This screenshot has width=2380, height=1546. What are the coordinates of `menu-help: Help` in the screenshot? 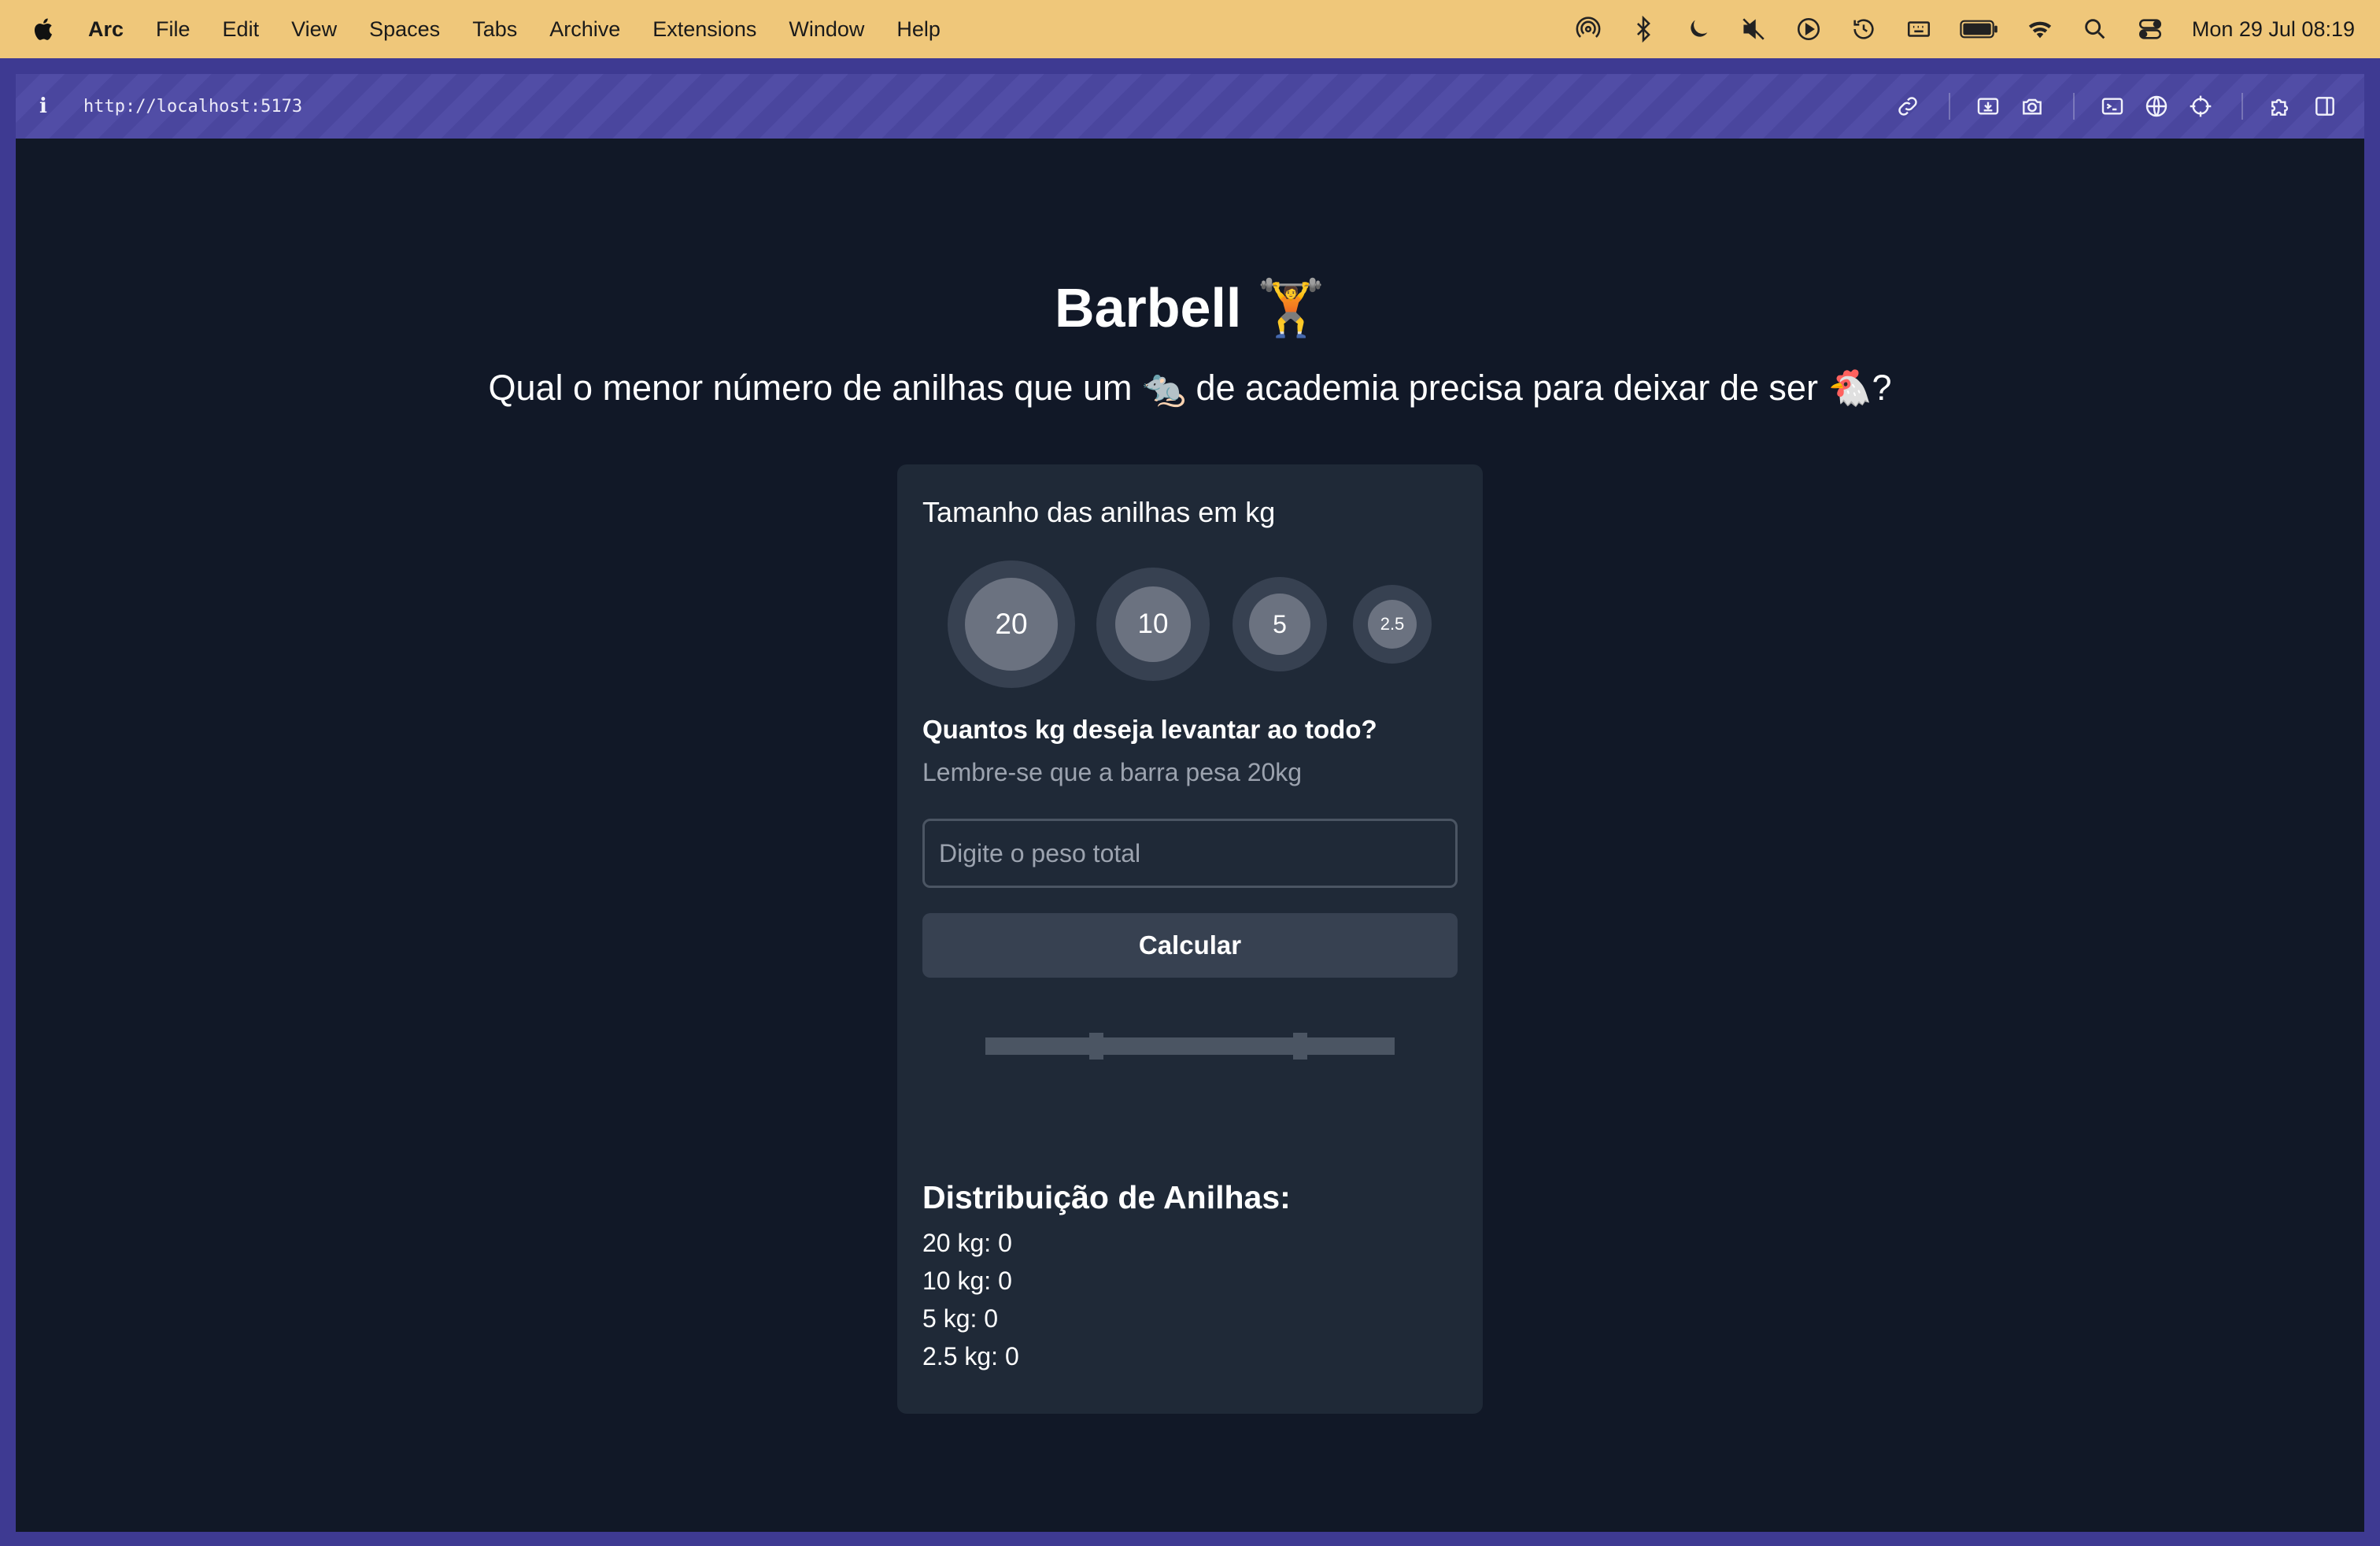 It's located at (918, 29).